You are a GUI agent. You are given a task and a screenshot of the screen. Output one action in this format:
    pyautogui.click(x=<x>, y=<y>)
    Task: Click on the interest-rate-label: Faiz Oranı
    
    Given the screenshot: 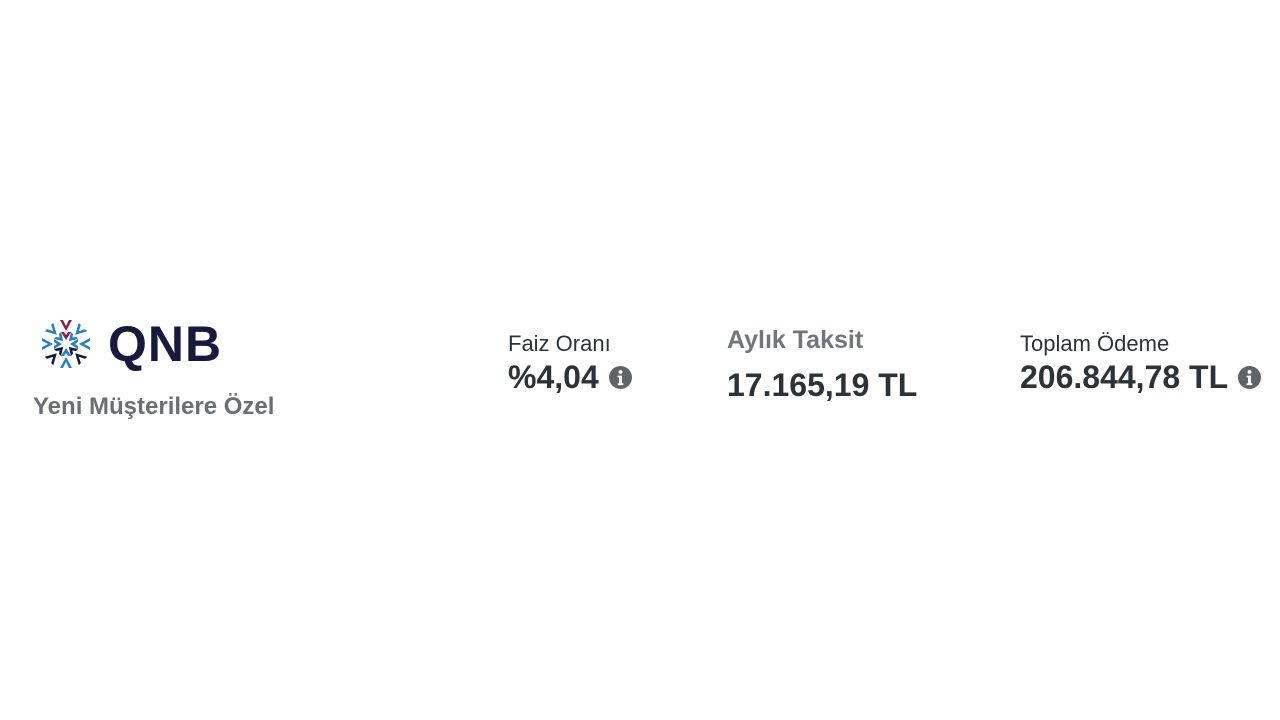 What is the action you would take?
    pyautogui.click(x=559, y=343)
    